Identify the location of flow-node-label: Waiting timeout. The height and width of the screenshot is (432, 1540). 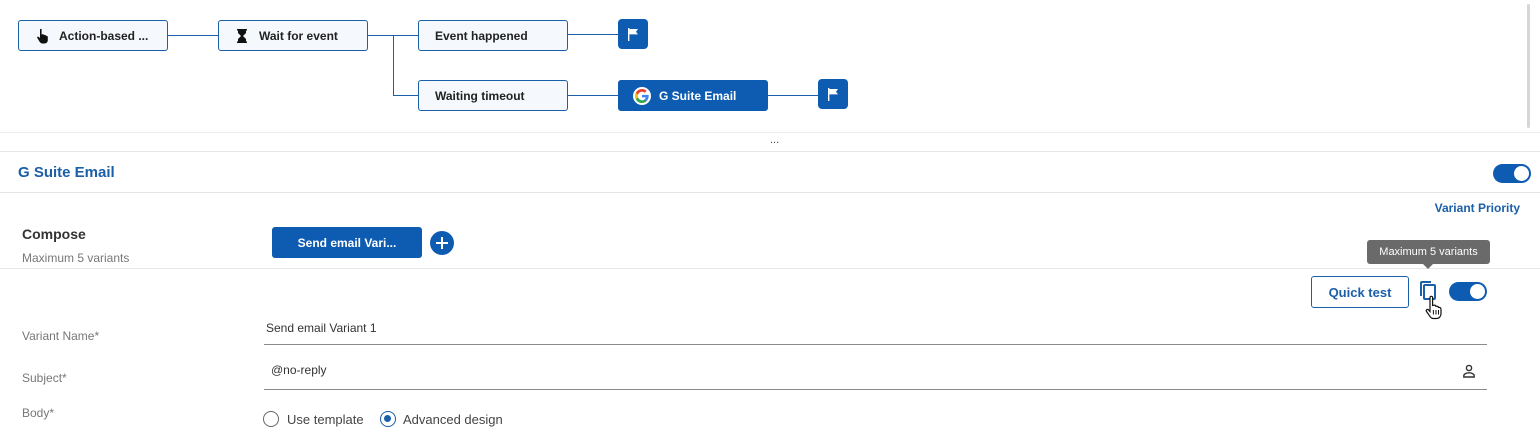
(480, 95).